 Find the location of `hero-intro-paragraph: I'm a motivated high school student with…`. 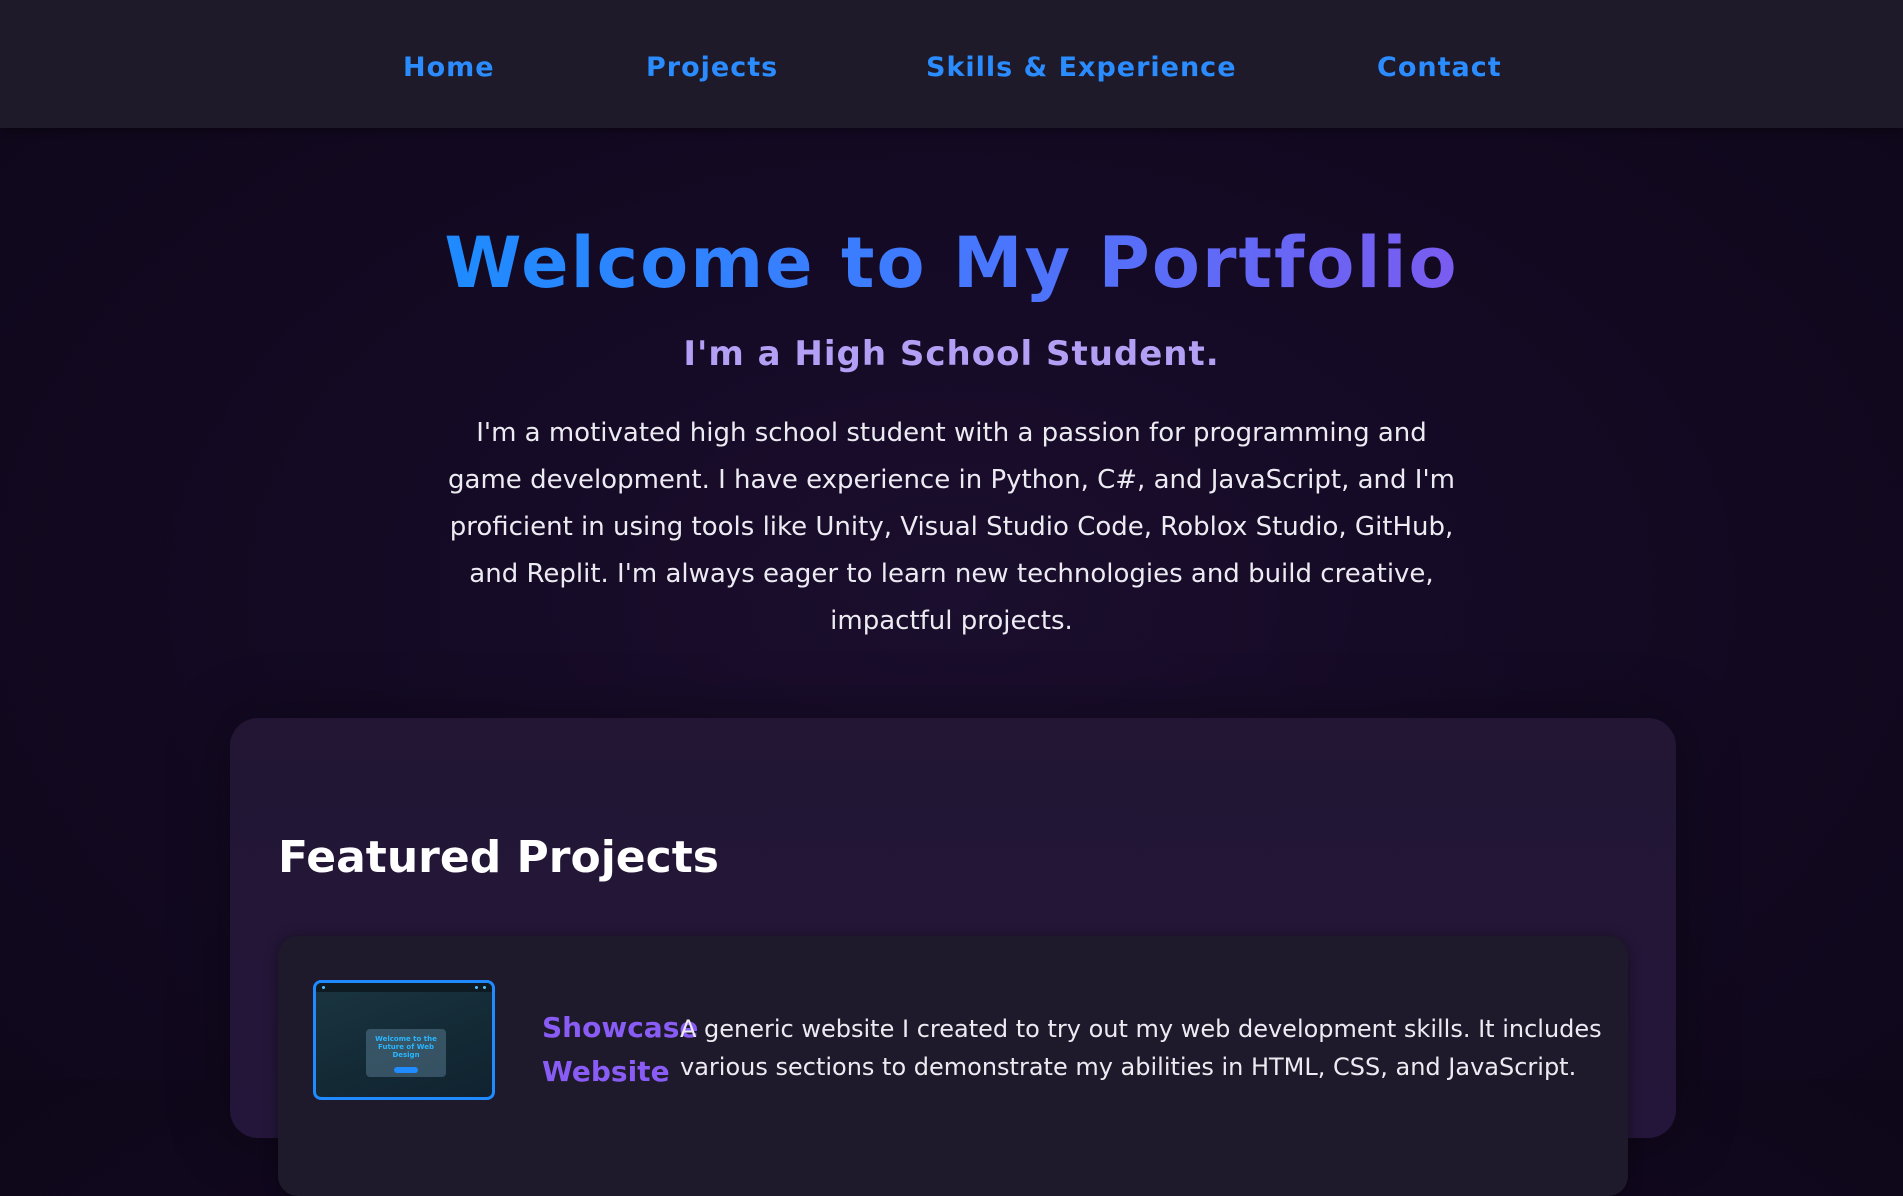

hero-intro-paragraph: I'm a motivated high school student with… is located at coordinates (951, 527).